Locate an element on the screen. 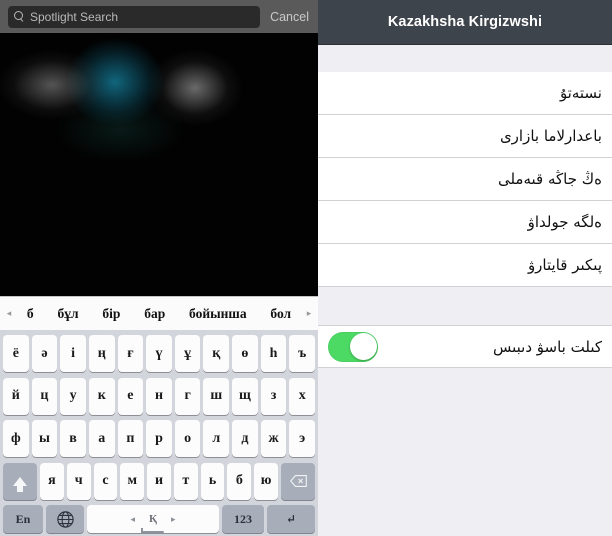 This screenshot has height=536, width=612. key-es: с is located at coordinates (105, 481).